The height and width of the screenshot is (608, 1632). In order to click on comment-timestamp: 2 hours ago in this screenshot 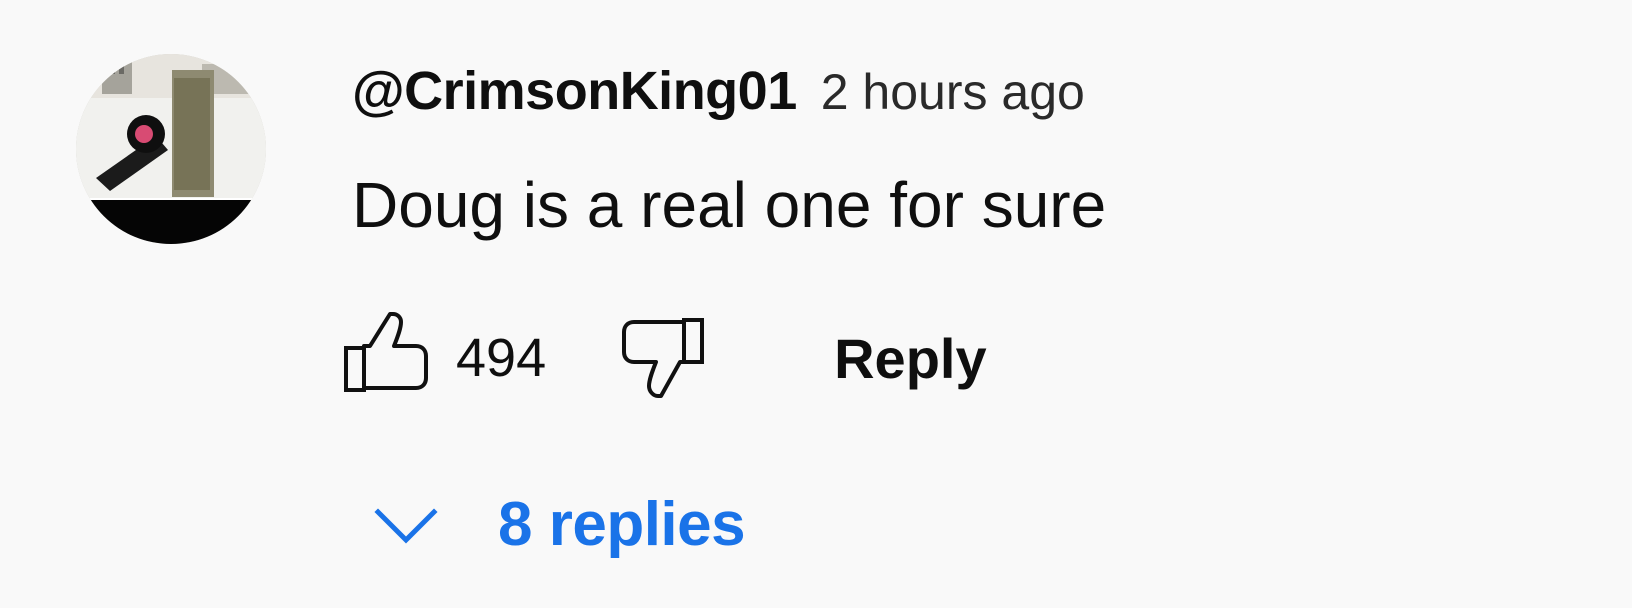, I will do `click(953, 92)`.